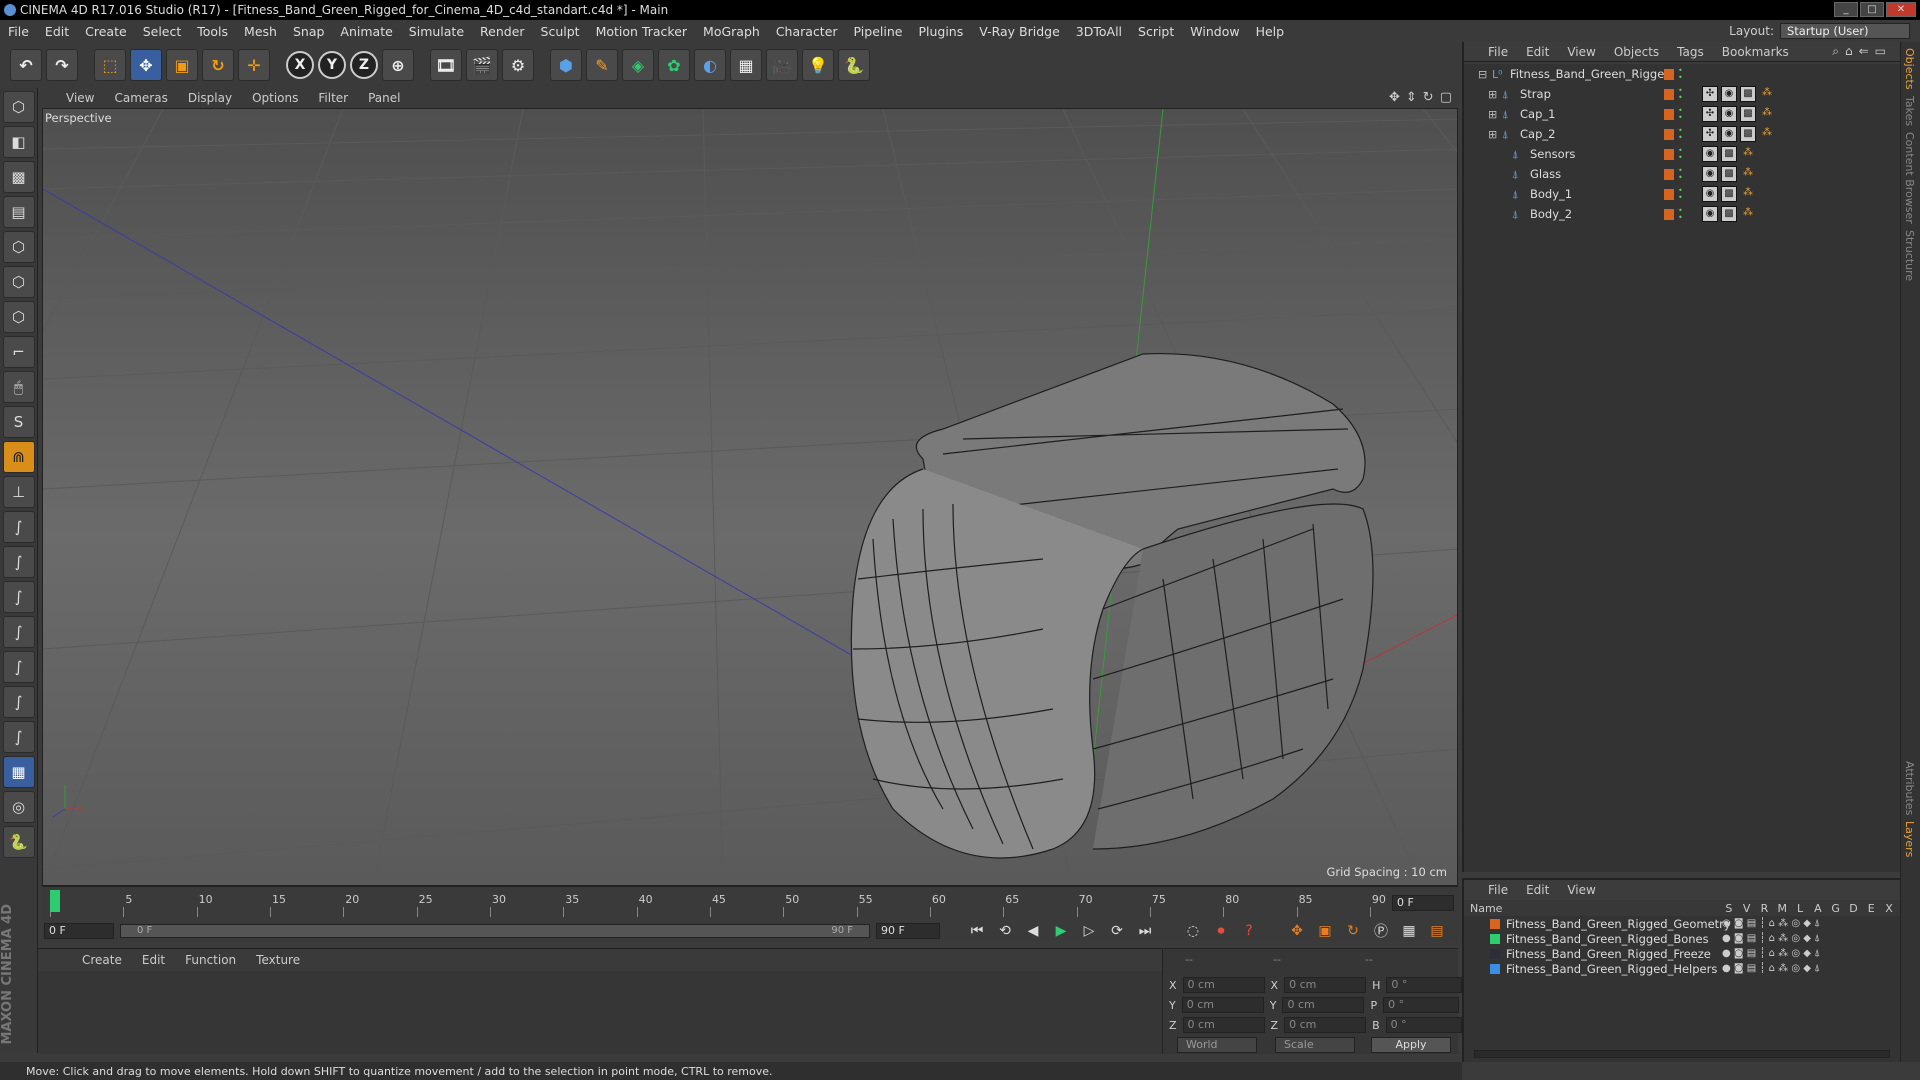  I want to click on tab-takes: Takes, so click(1909, 111).